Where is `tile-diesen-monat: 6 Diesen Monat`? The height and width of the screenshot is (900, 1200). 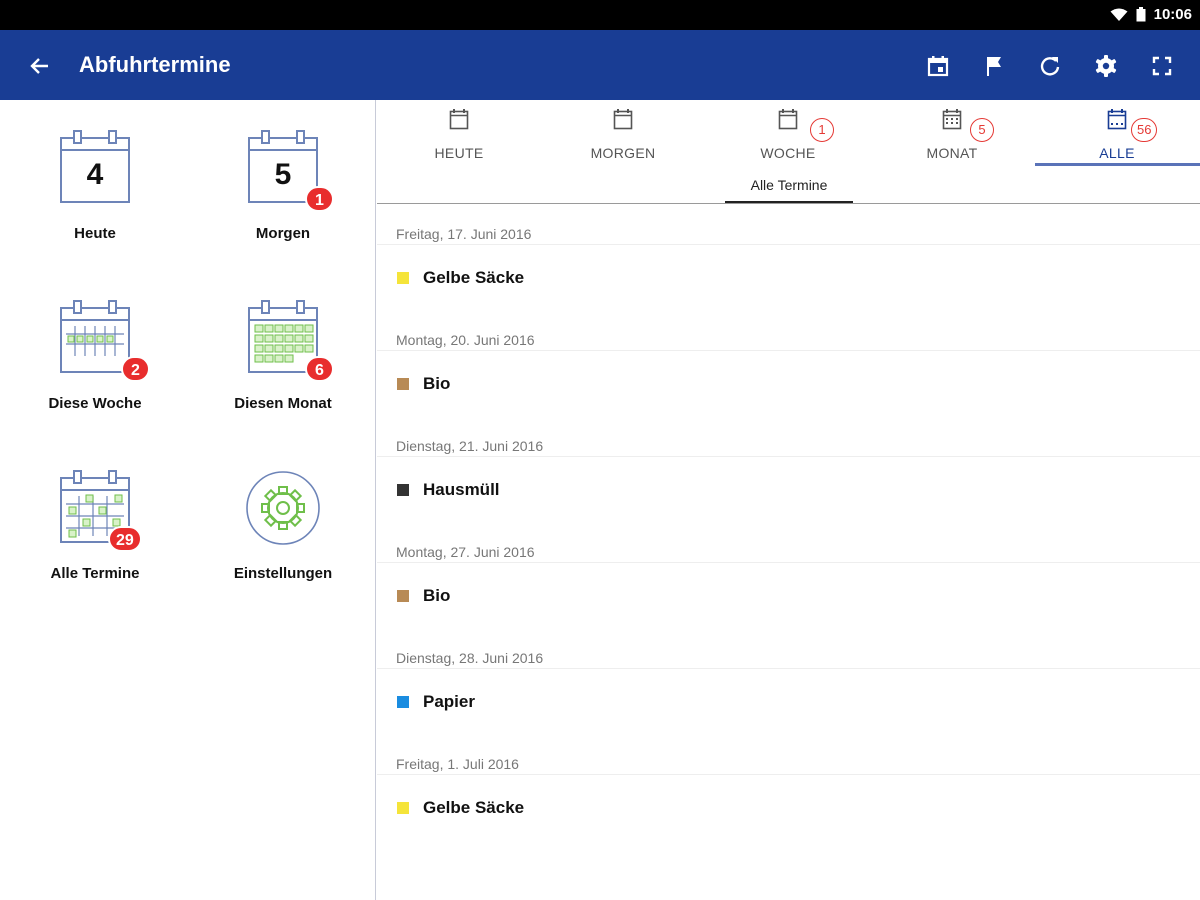
tile-diesen-monat: 6 Diesen Monat is located at coordinates (283, 351).